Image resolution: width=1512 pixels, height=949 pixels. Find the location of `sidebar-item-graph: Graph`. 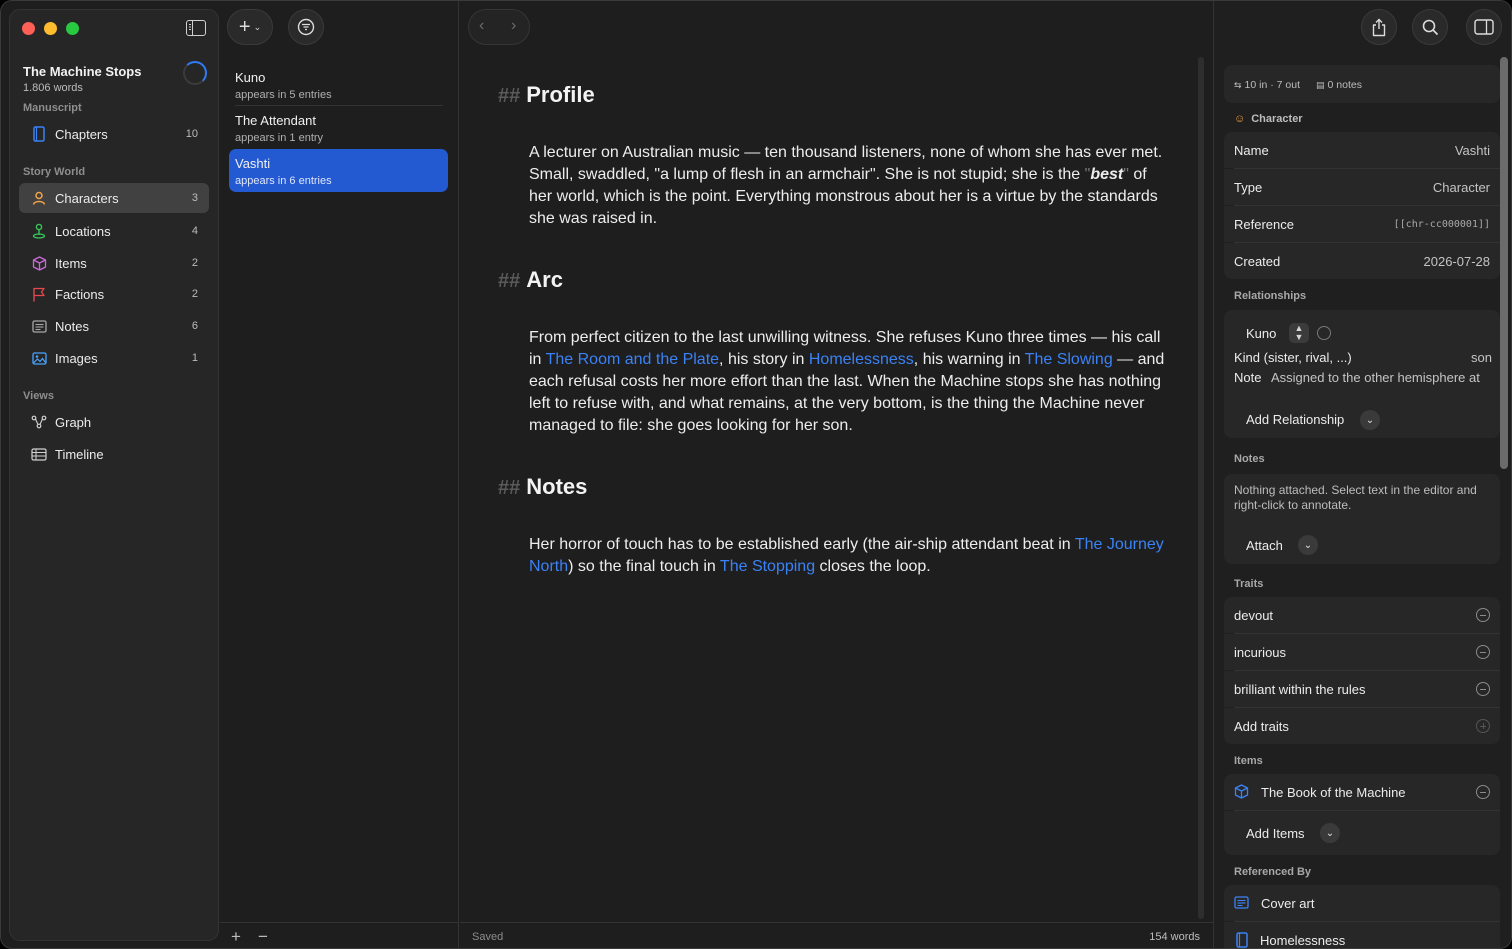

sidebar-item-graph: Graph is located at coordinates (114, 422).